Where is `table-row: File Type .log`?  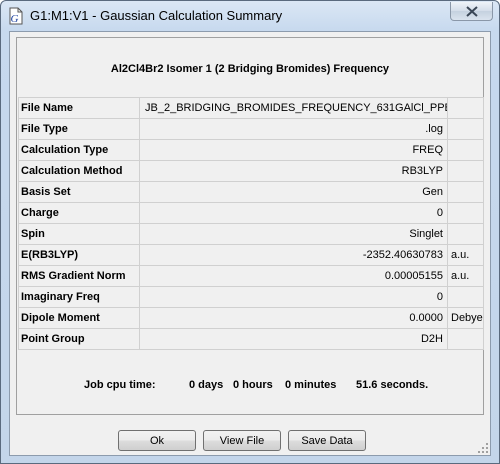
table-row: File Type .log is located at coordinates (251, 129).